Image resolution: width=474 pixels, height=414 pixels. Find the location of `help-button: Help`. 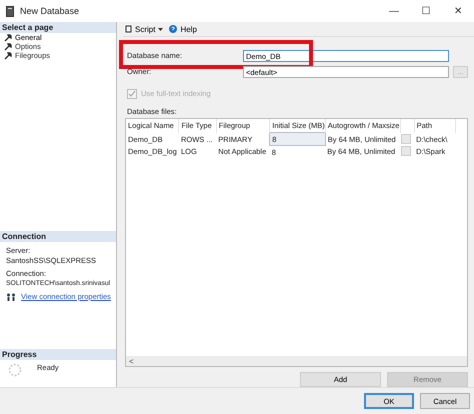

help-button: Help is located at coordinates (183, 29).